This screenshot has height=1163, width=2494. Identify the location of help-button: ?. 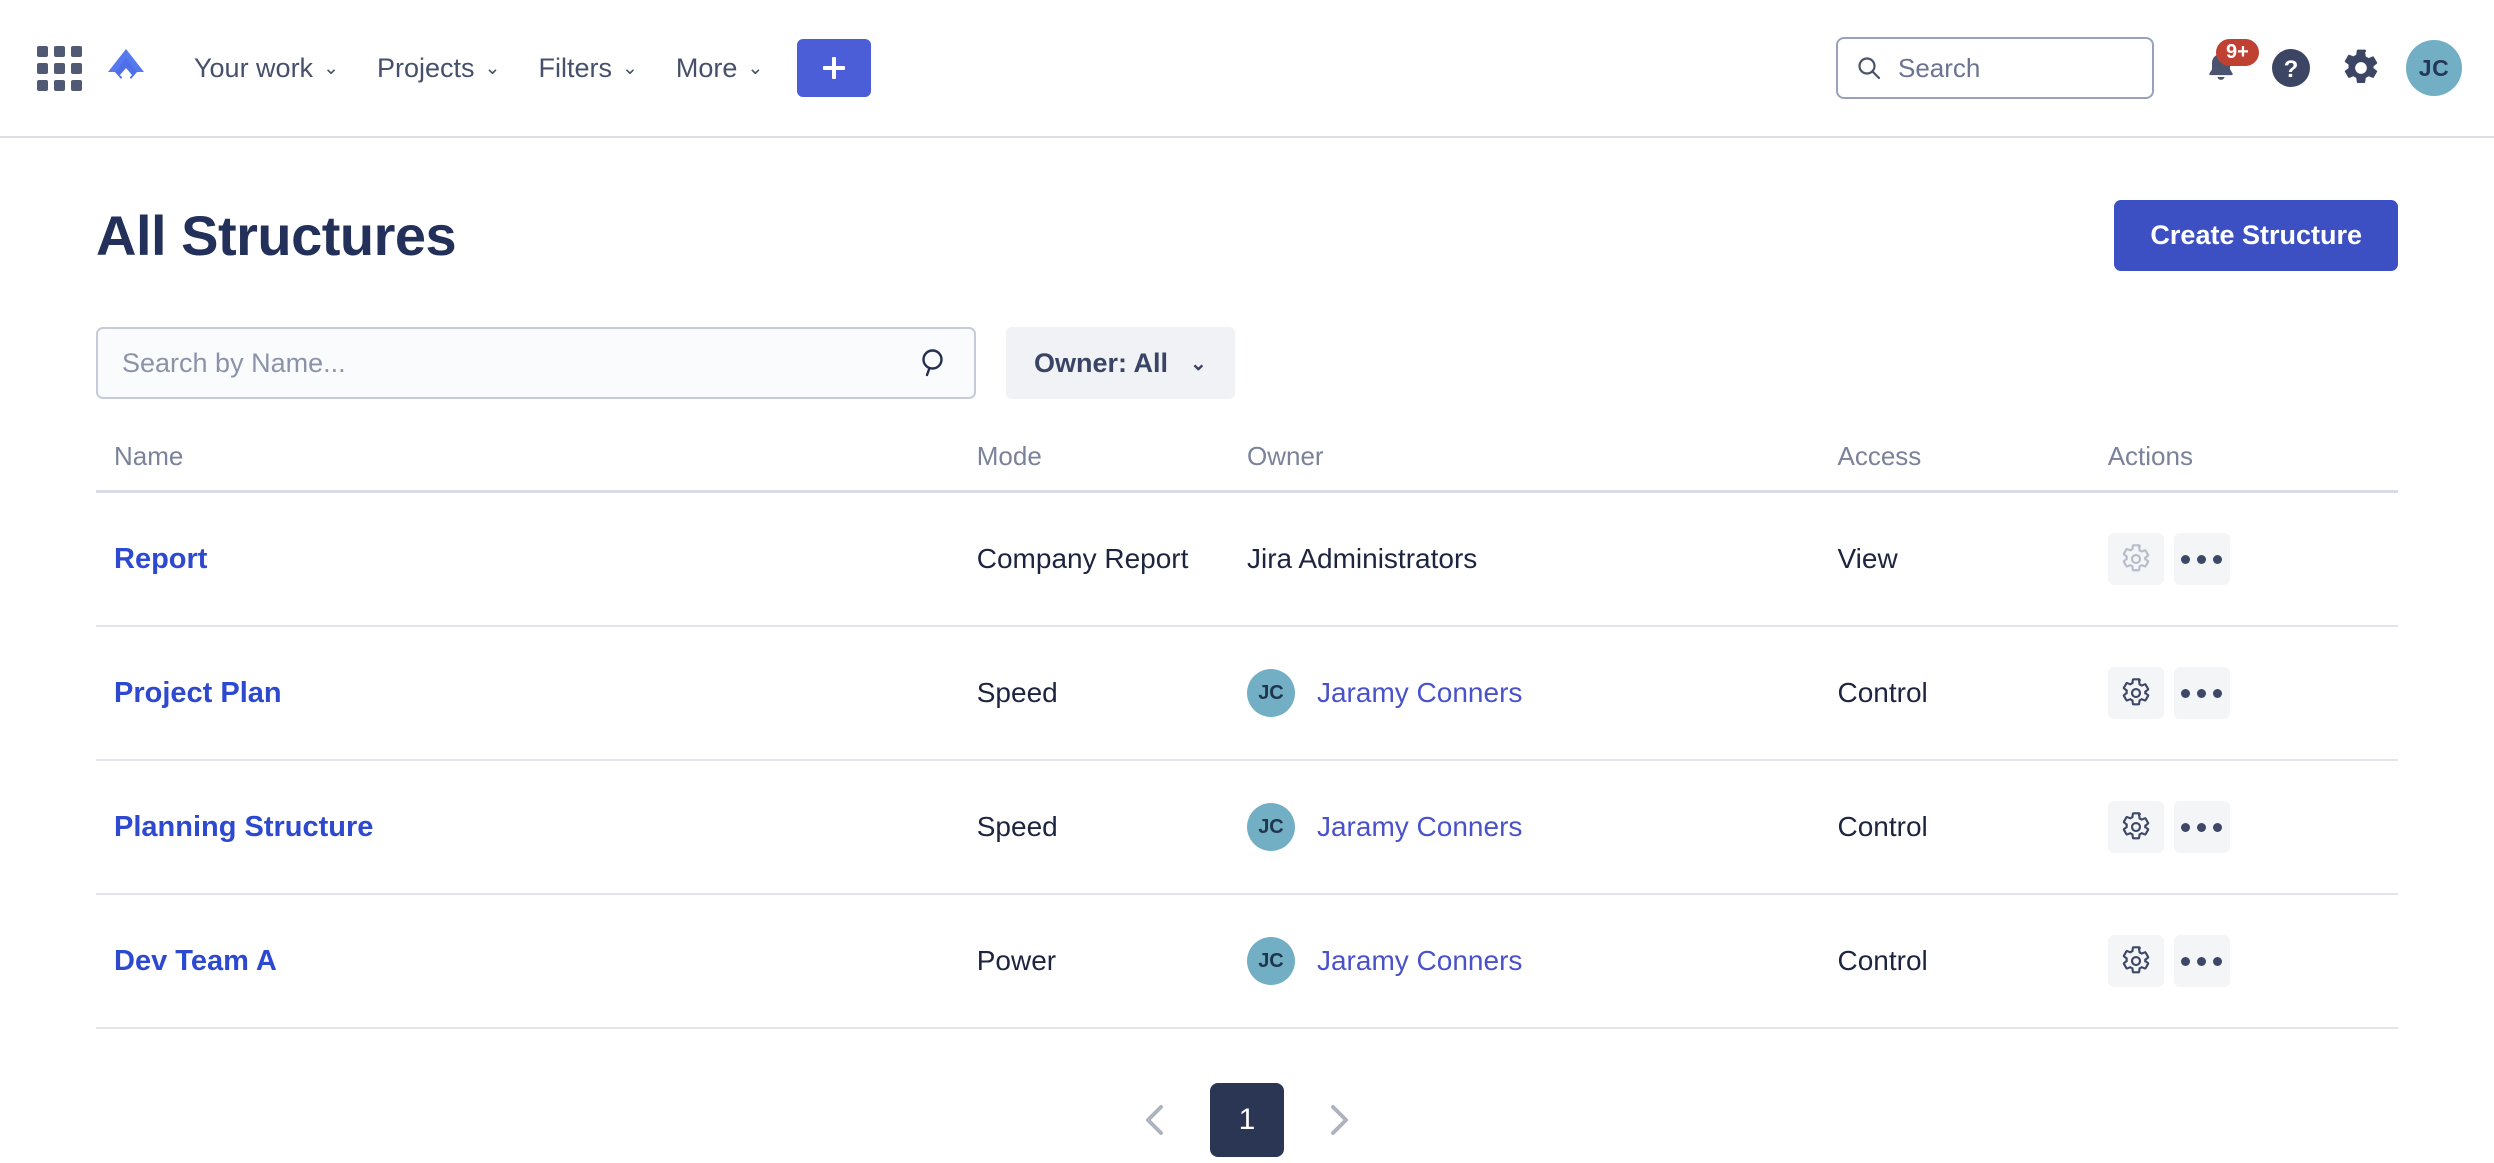
(2291, 68).